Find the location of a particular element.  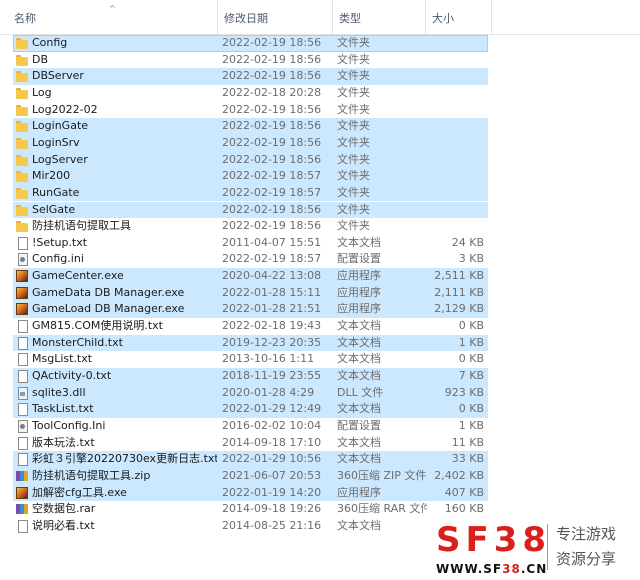

file-modified-date: 2018-11-19 23:55 is located at coordinates (272, 375).